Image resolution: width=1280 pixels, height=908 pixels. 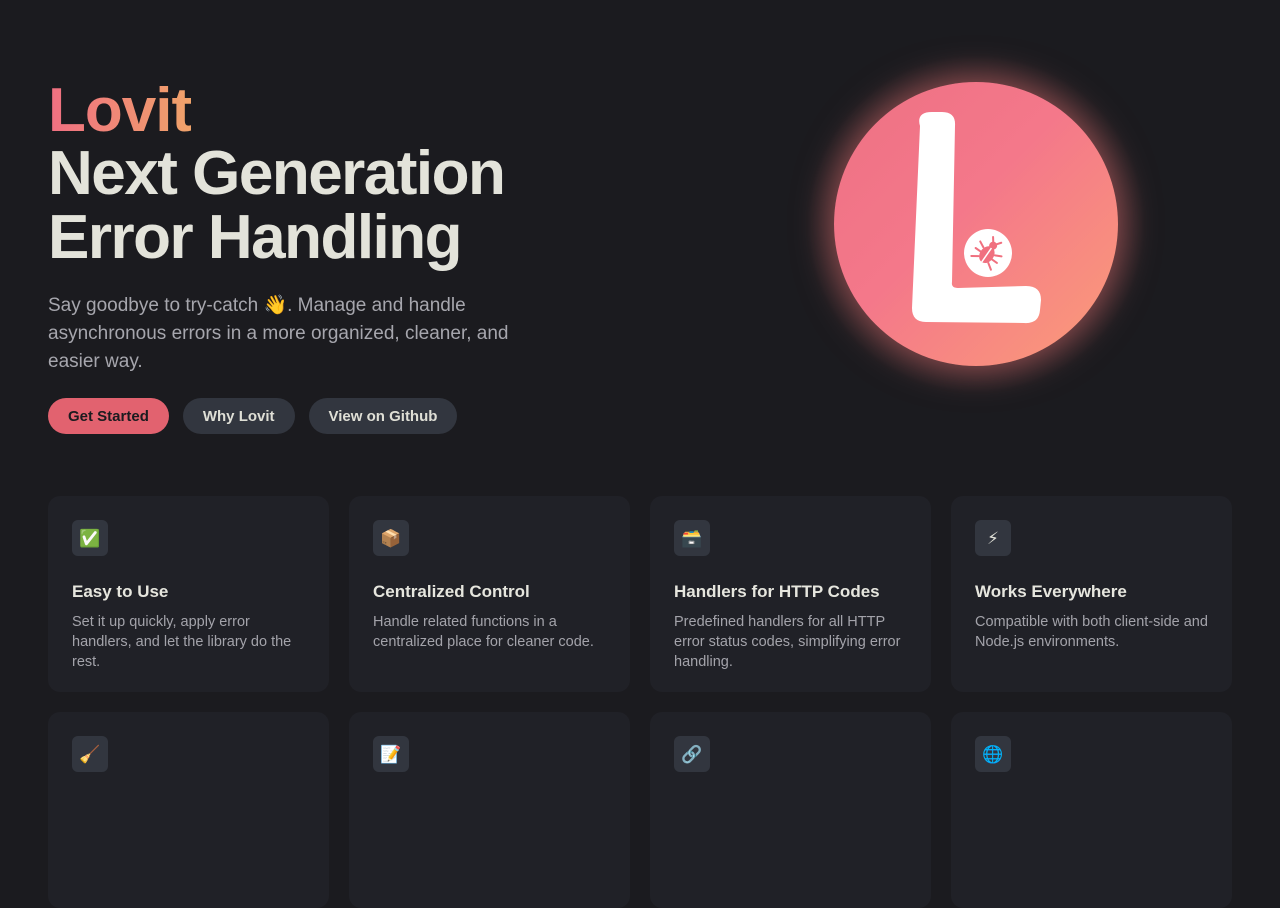 I want to click on feature-card-8: 🌐, so click(x=1091, y=810).